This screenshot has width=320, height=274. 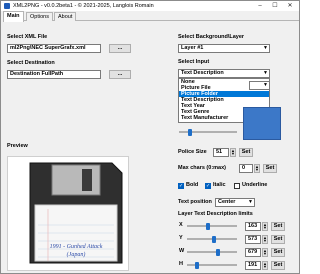 What do you see at coordinates (221, 152) in the screenshot?
I see `police-size-field: 51` at bounding box center [221, 152].